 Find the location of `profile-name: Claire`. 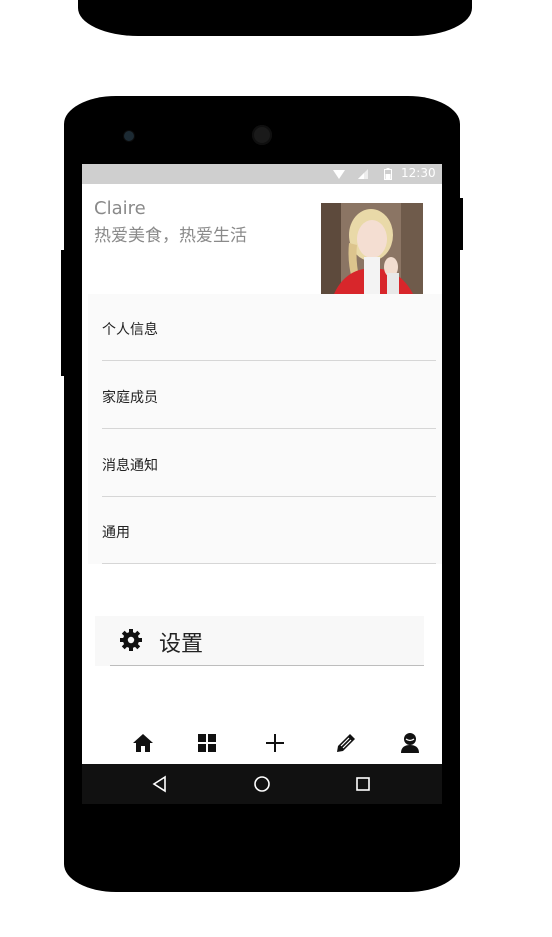

profile-name: Claire is located at coordinates (120, 208).